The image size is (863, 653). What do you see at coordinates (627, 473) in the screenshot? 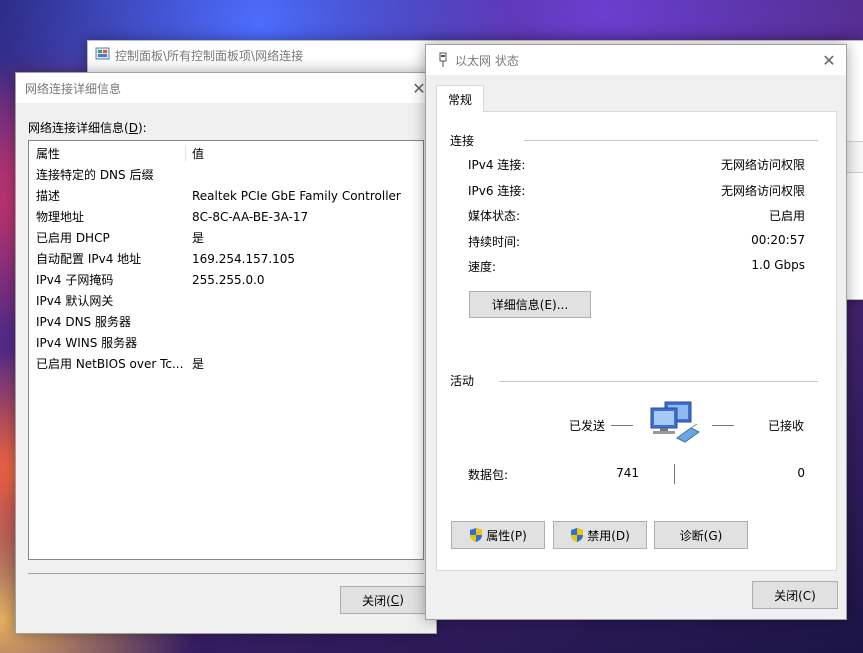
I see `packets-sent-value: 741` at bounding box center [627, 473].